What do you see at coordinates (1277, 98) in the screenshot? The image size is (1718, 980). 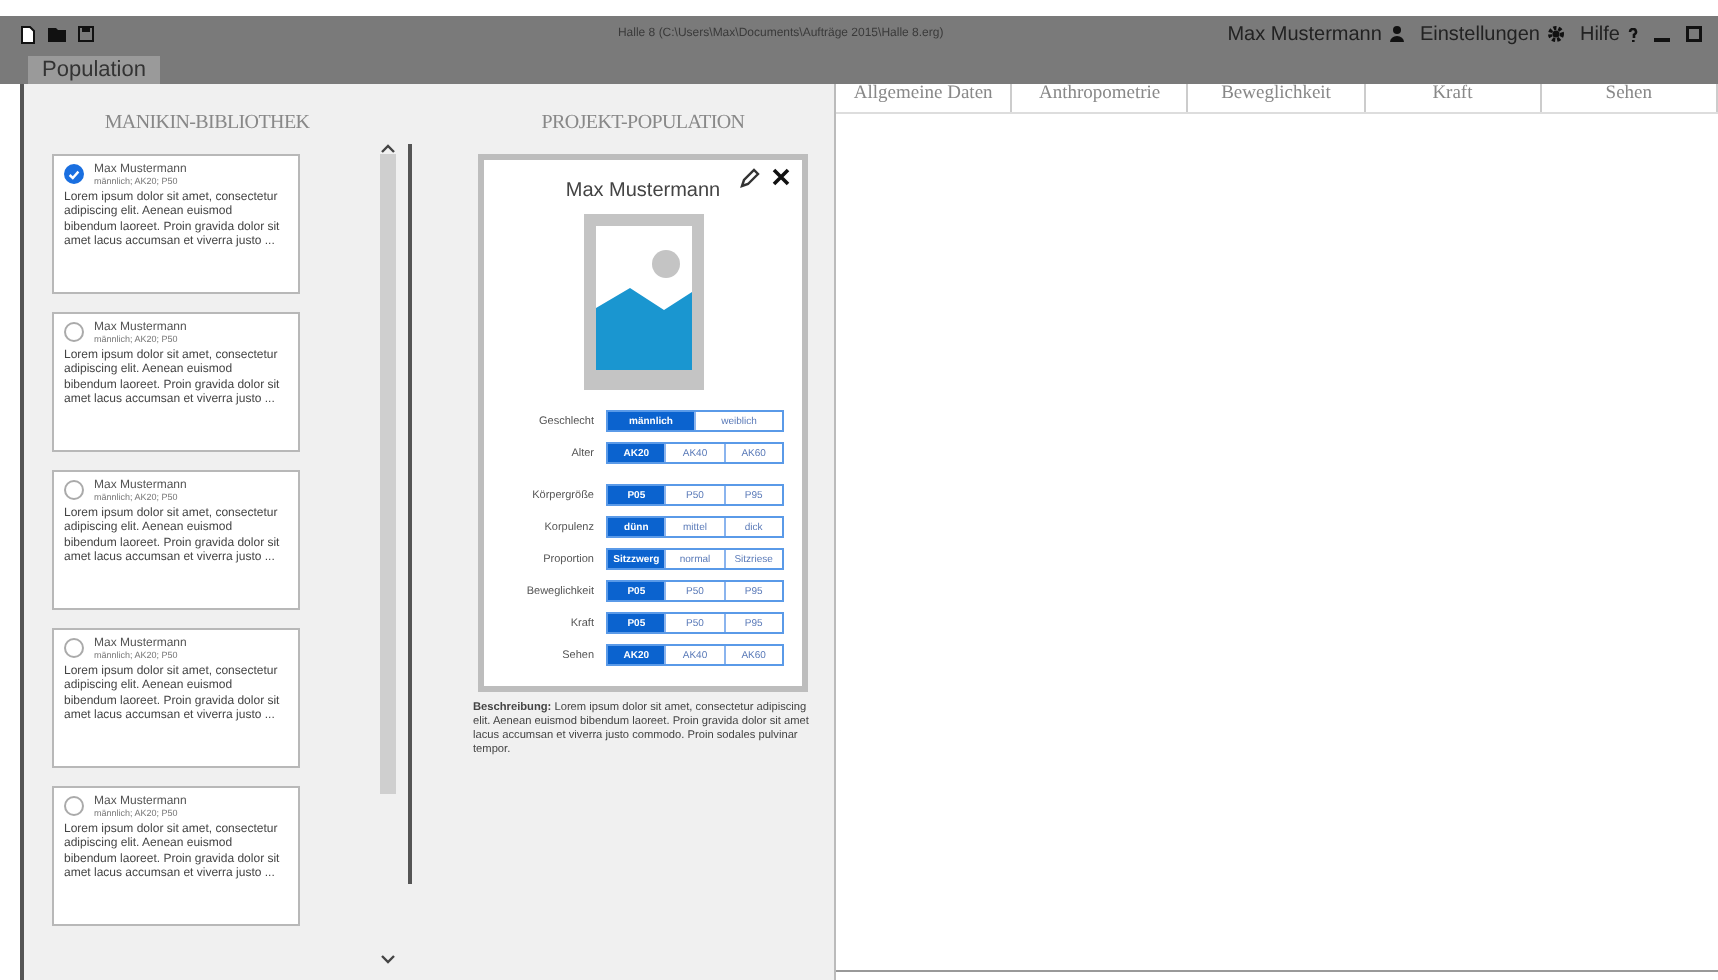 I see `detail-tab: Beweglichkeit` at bounding box center [1277, 98].